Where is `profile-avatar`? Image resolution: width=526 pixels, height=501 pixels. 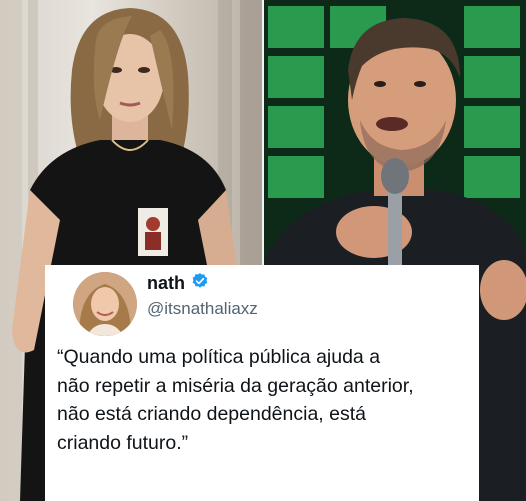 profile-avatar is located at coordinates (105, 304).